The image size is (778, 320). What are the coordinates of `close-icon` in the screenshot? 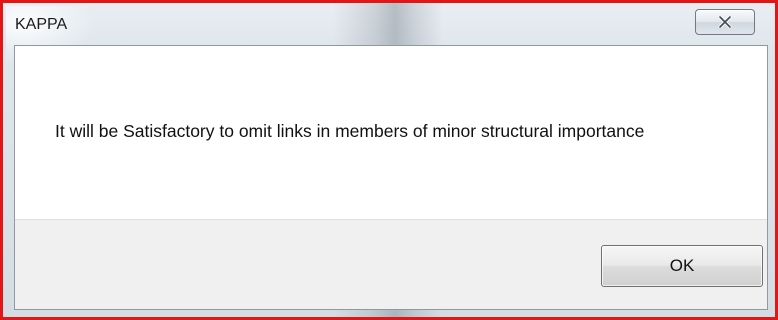 It's located at (725, 22).